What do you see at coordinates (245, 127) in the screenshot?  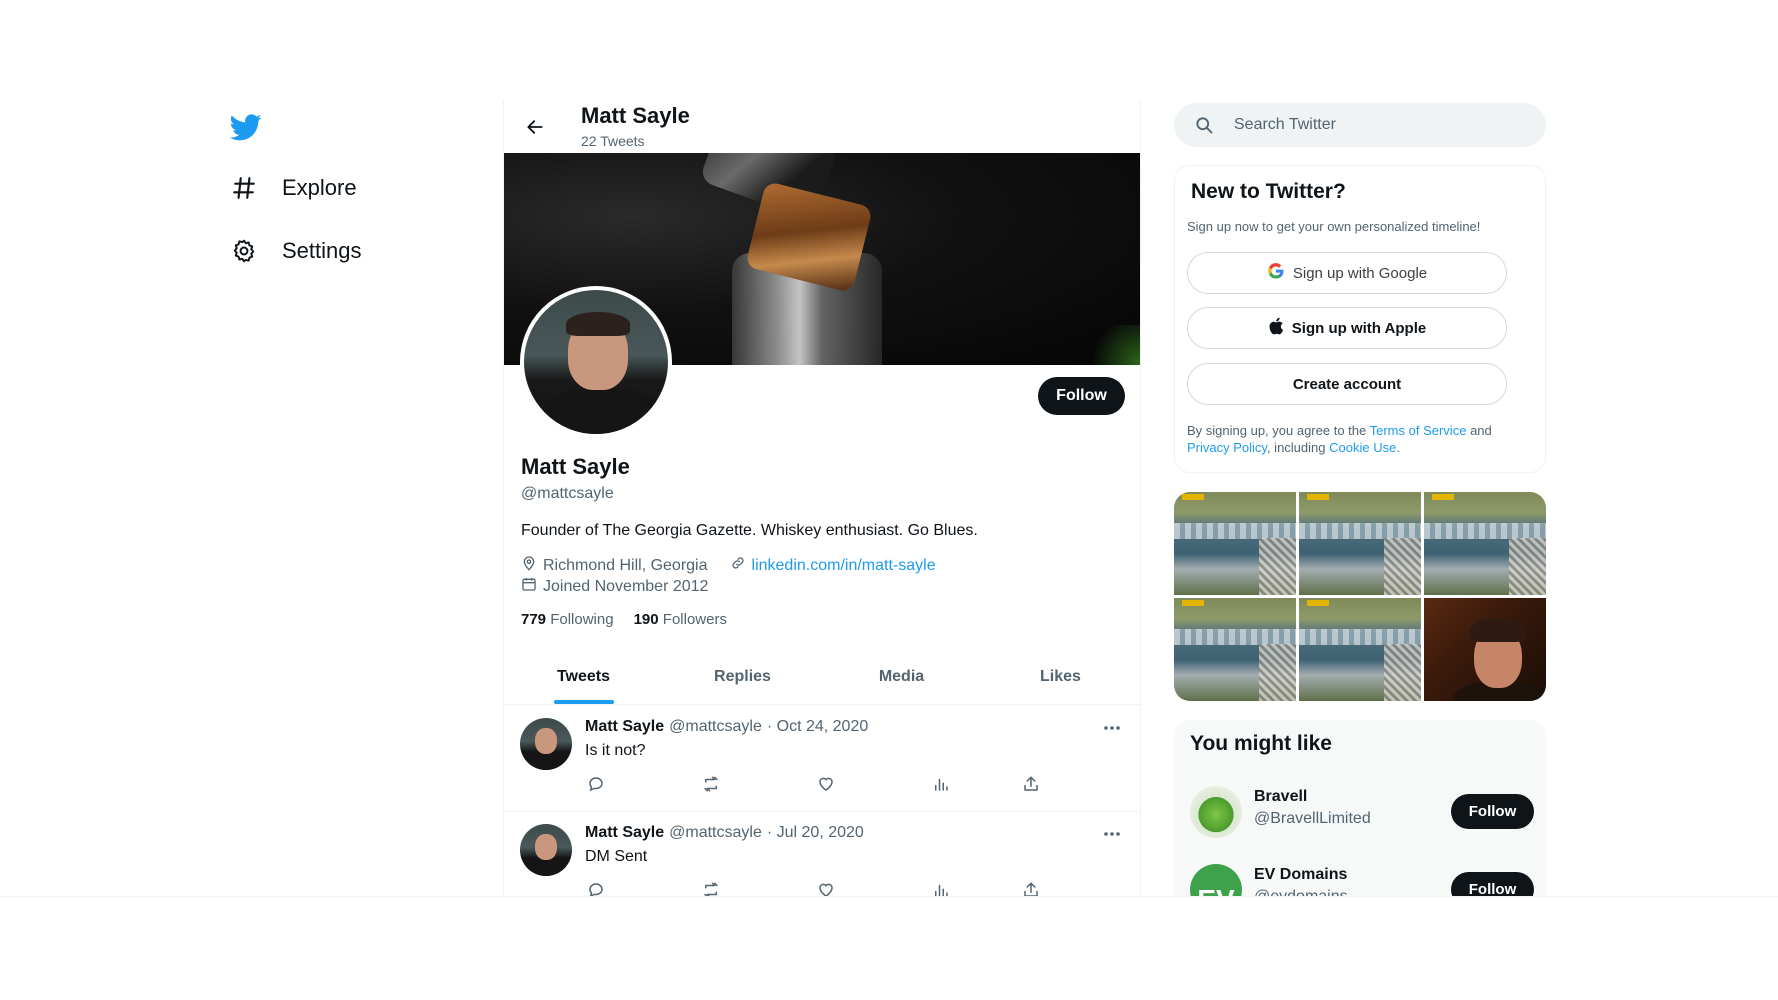 I see `twitter-bird-icon` at bounding box center [245, 127].